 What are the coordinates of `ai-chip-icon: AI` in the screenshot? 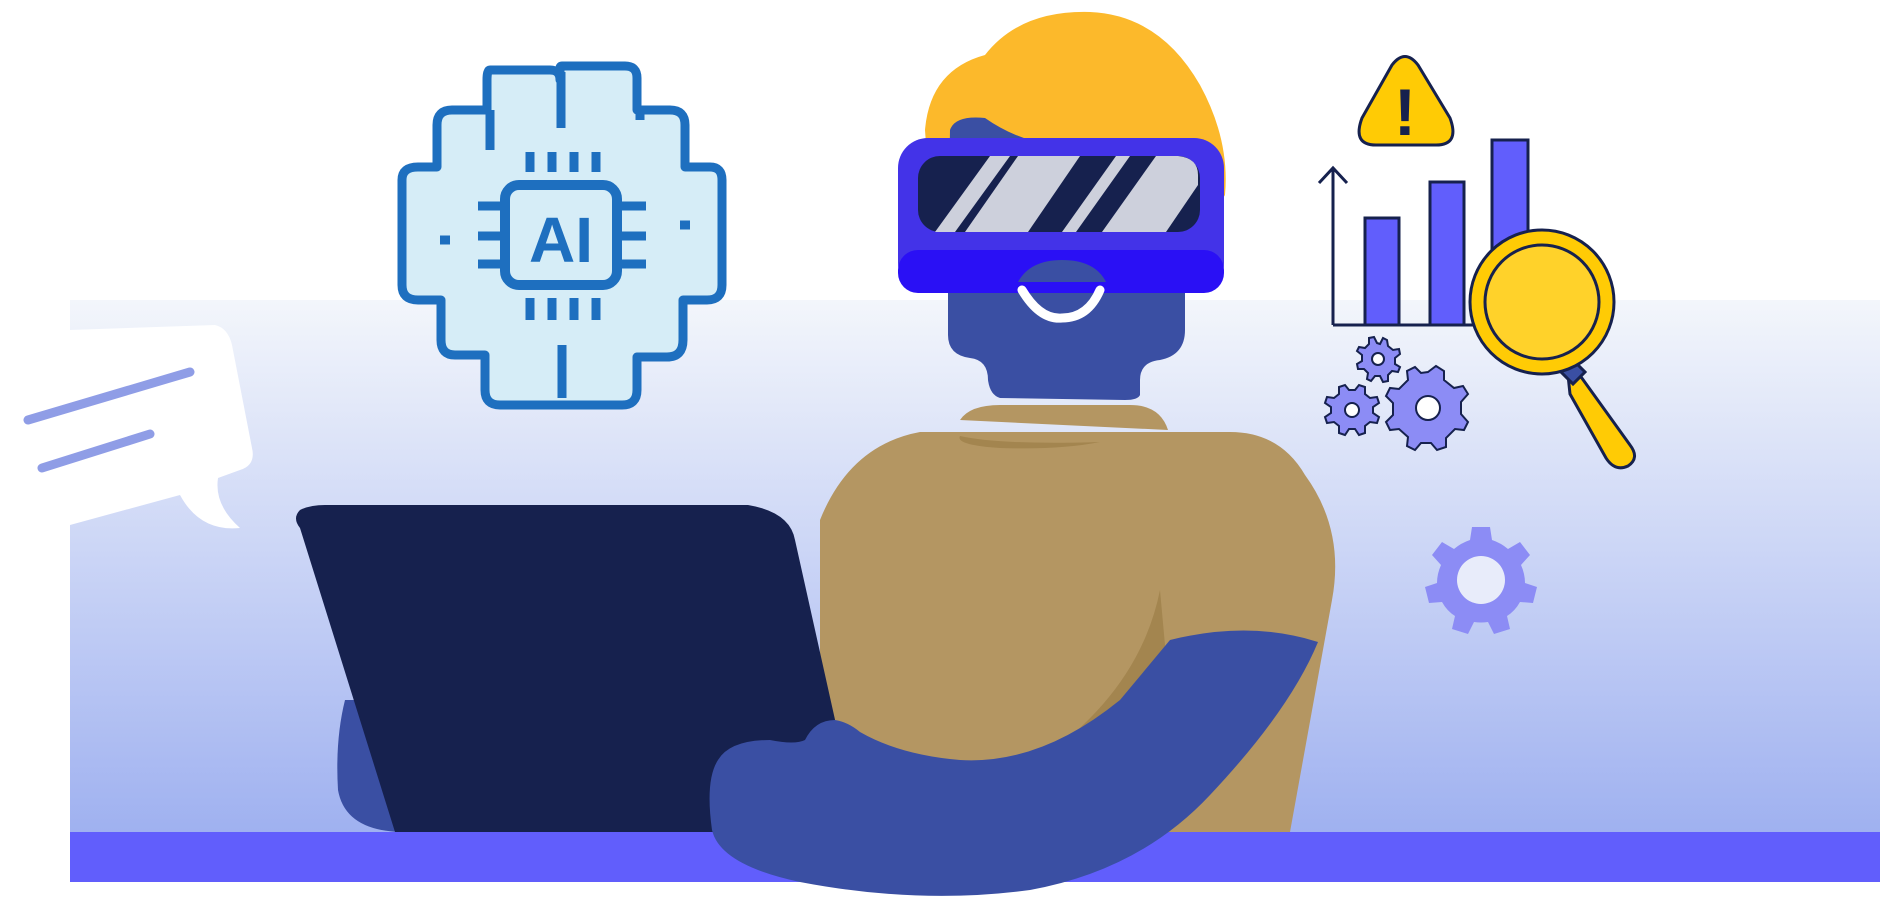 It's located at (562, 235).